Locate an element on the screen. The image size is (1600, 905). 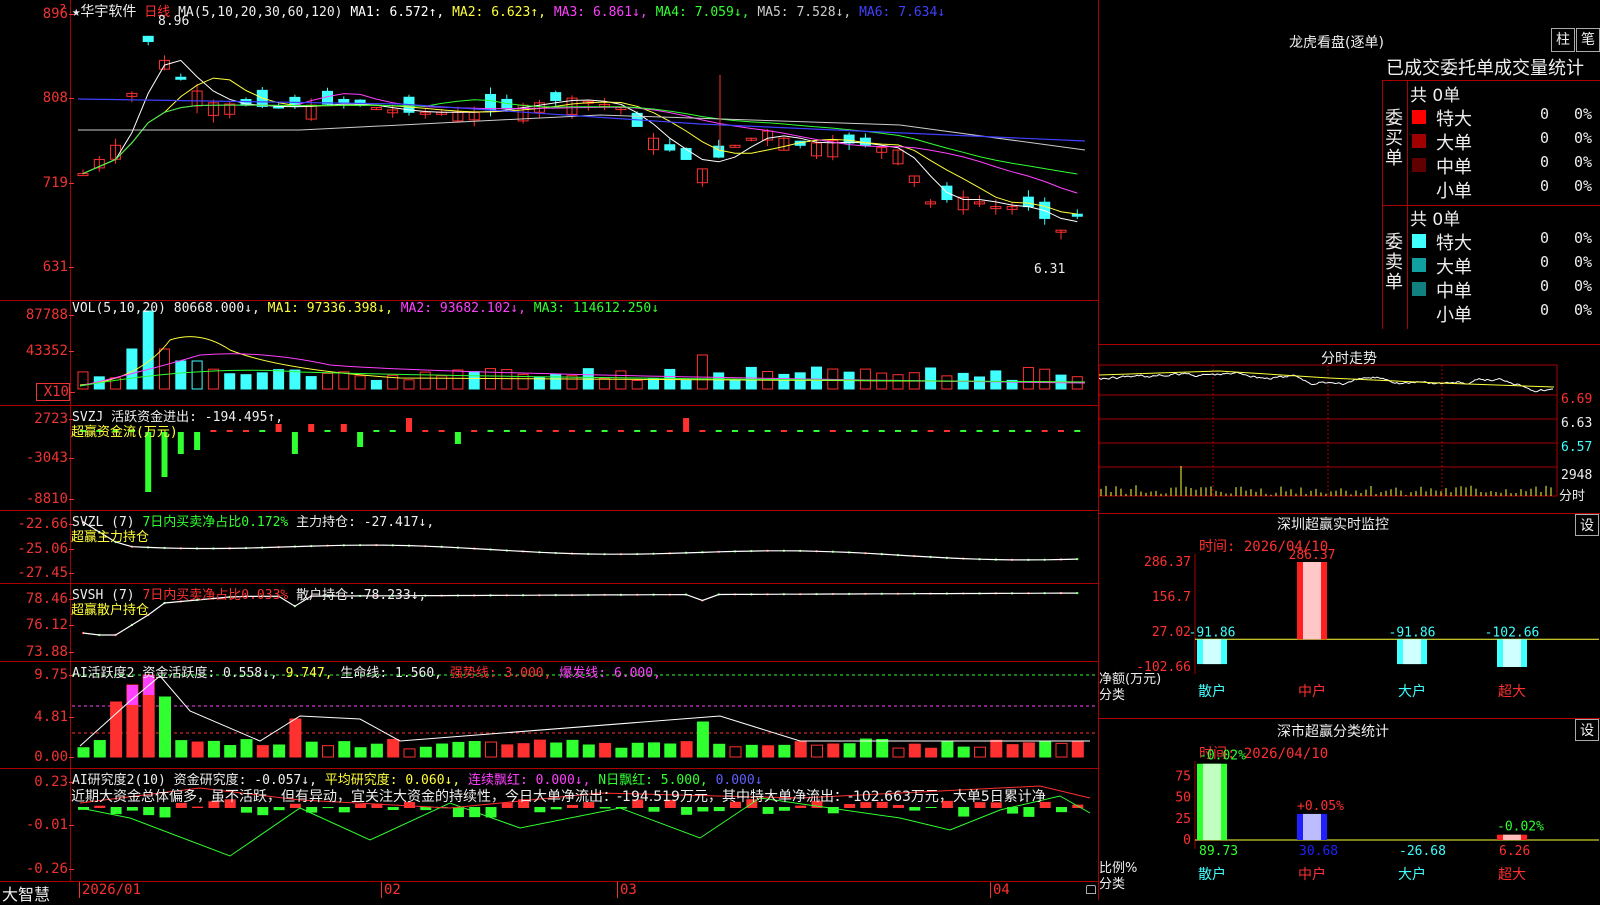
ai1-act: 资金活跃度: 0.558↓, is located at coordinates (210, 673).